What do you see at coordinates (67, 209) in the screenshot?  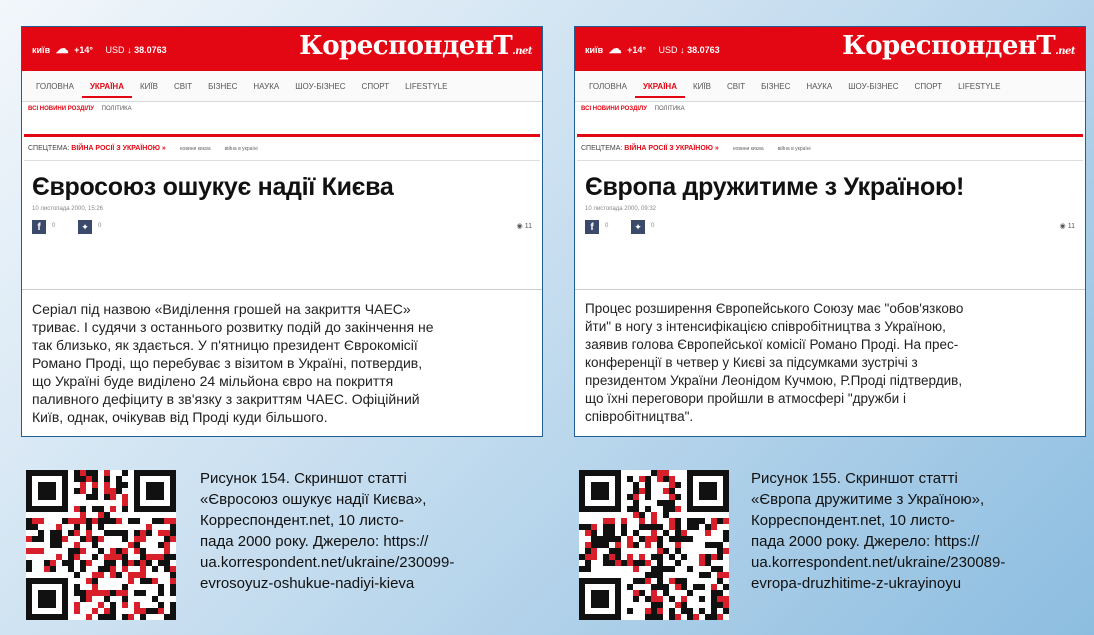 I see `article-date: 10 листопада 2000, 15:26` at bounding box center [67, 209].